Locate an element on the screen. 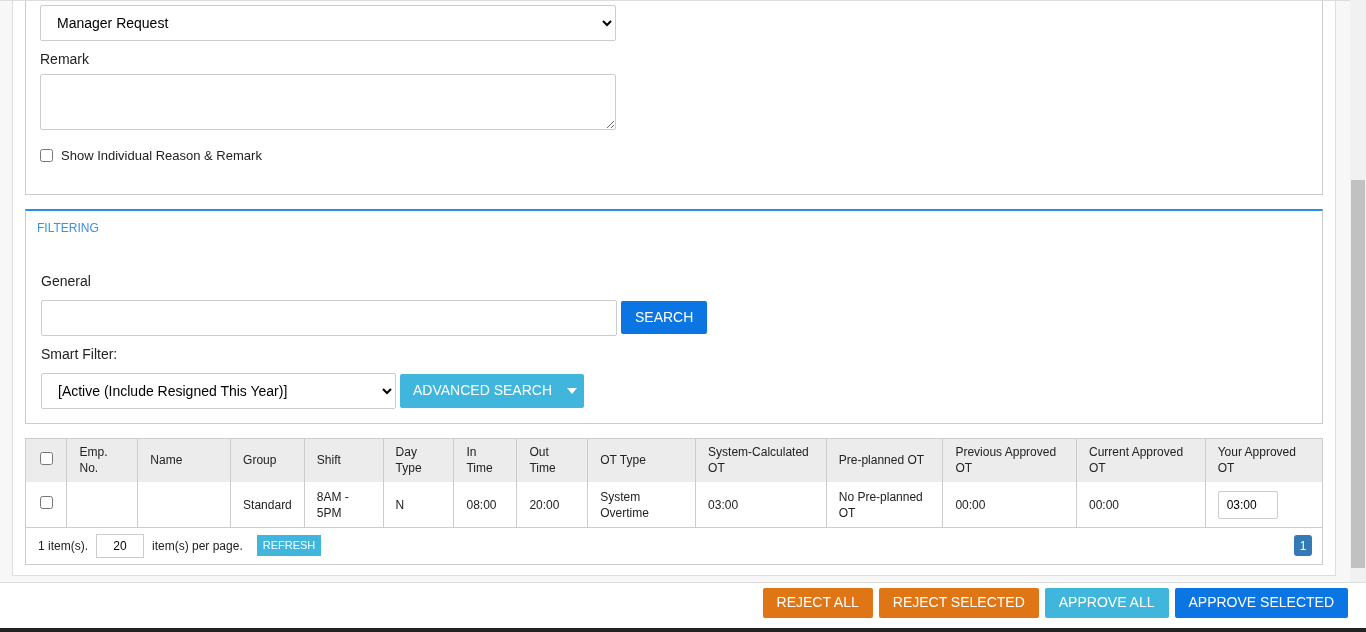 Image resolution: width=1366 pixels, height=632 pixels. table-cell: System Overtime is located at coordinates (624, 504).